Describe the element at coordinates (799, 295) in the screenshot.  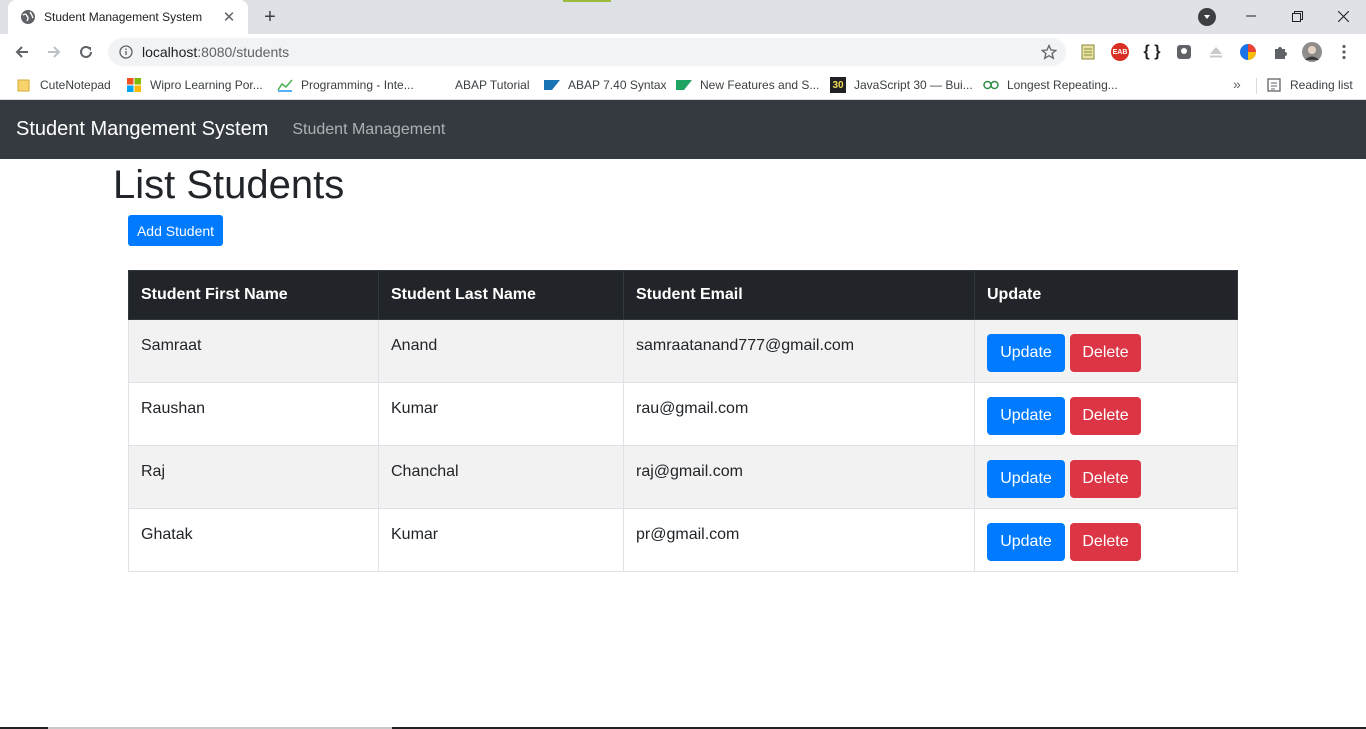
I see `column-header-email: Student Email` at that location.